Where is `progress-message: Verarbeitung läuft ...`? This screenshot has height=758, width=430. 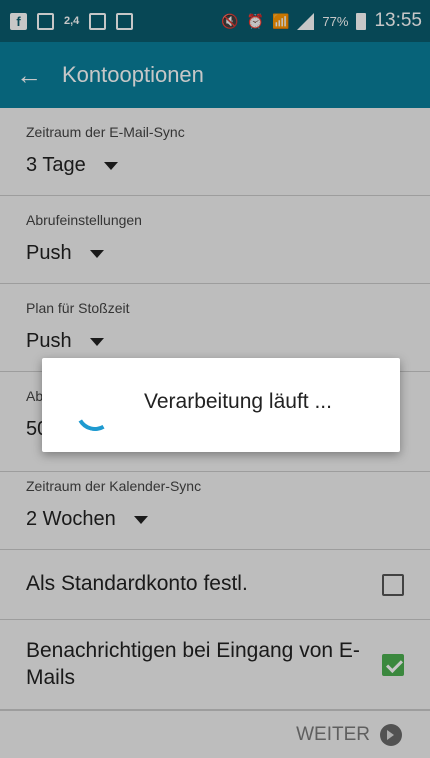
progress-message: Verarbeitung läuft ... is located at coordinates (238, 401).